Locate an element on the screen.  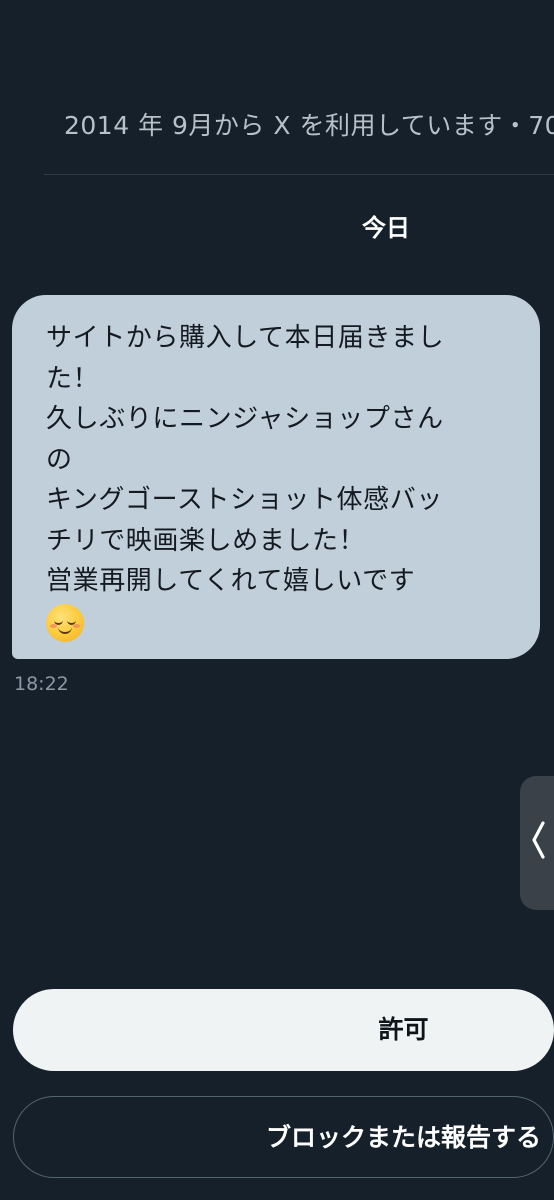
block-or-report-button: ブロックまたは報告する is located at coordinates (283, 1137).